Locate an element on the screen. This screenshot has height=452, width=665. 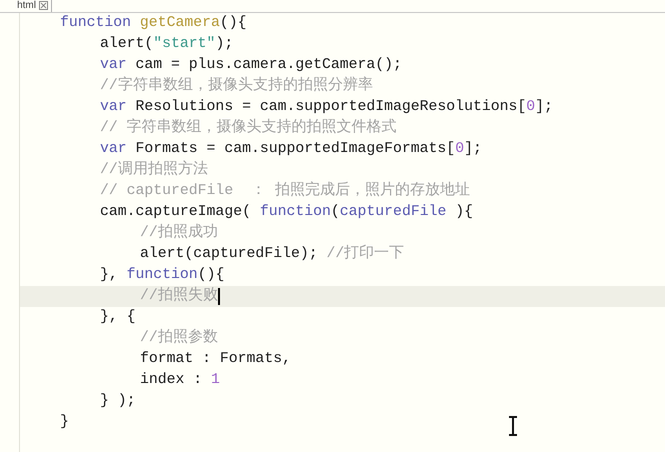
code-line: //拍照参数 is located at coordinates (179, 338).